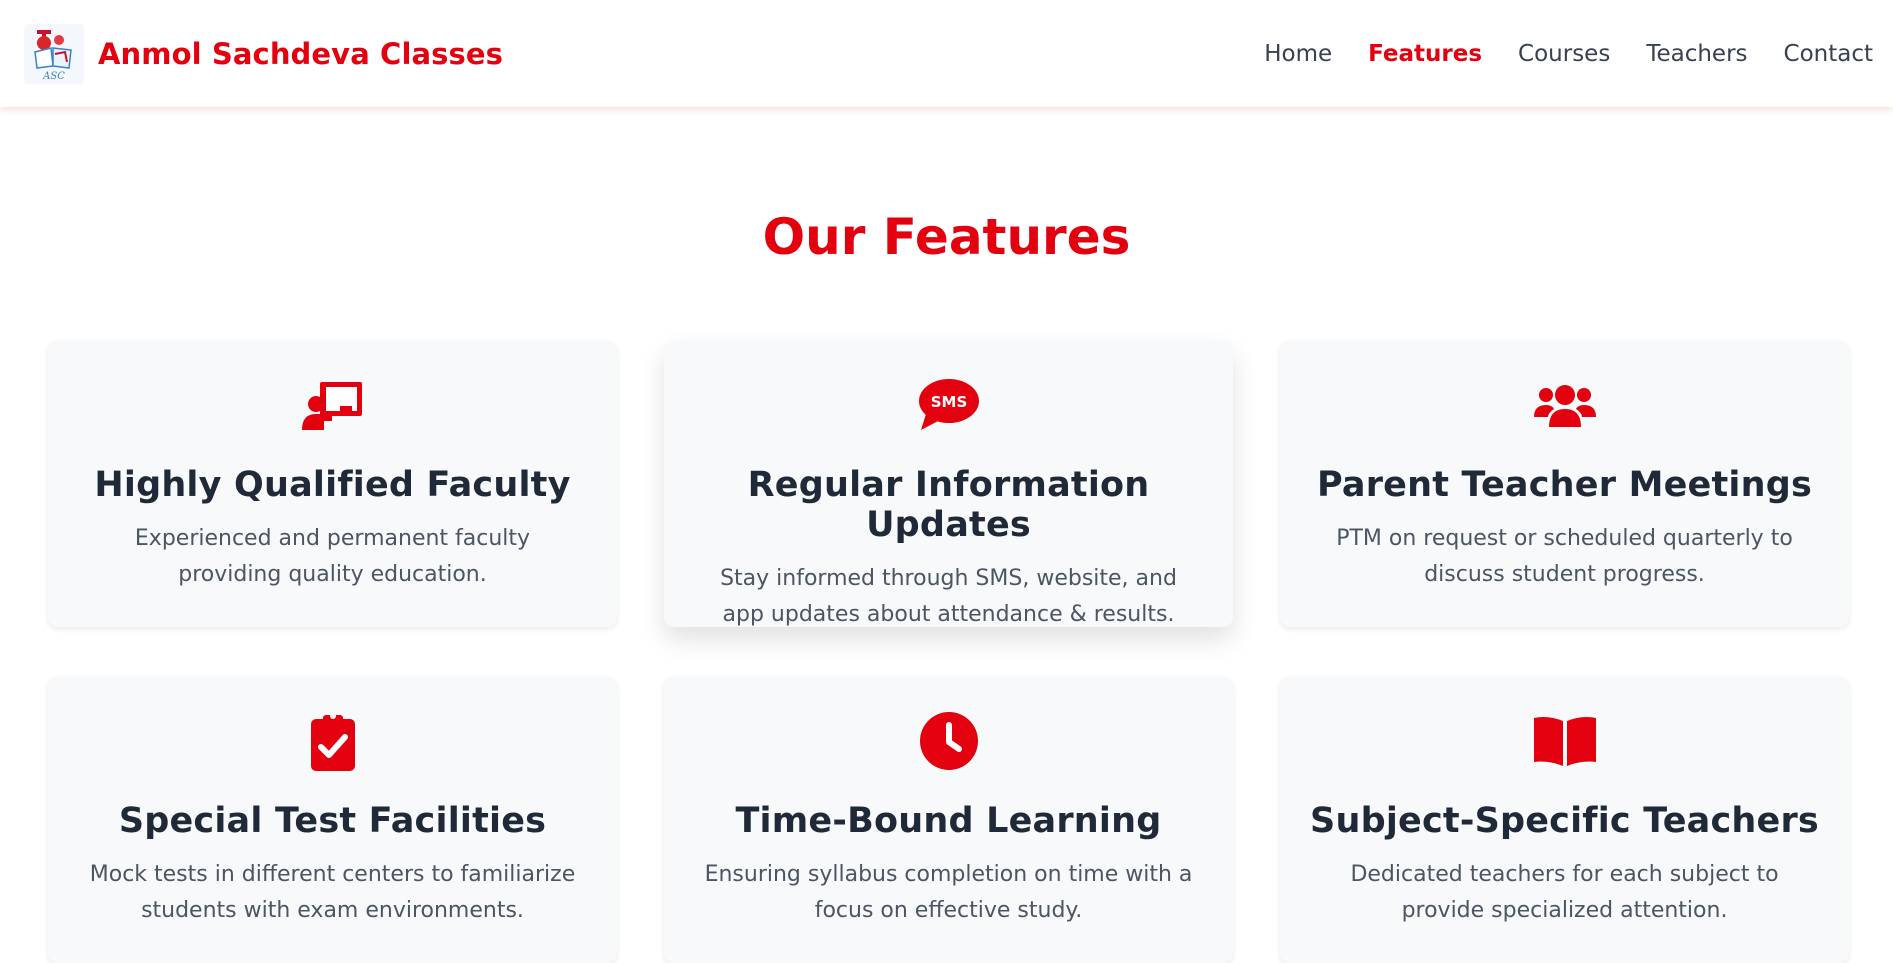  I want to click on feature-title: Parent Teacher Meetings, so click(1564, 485).